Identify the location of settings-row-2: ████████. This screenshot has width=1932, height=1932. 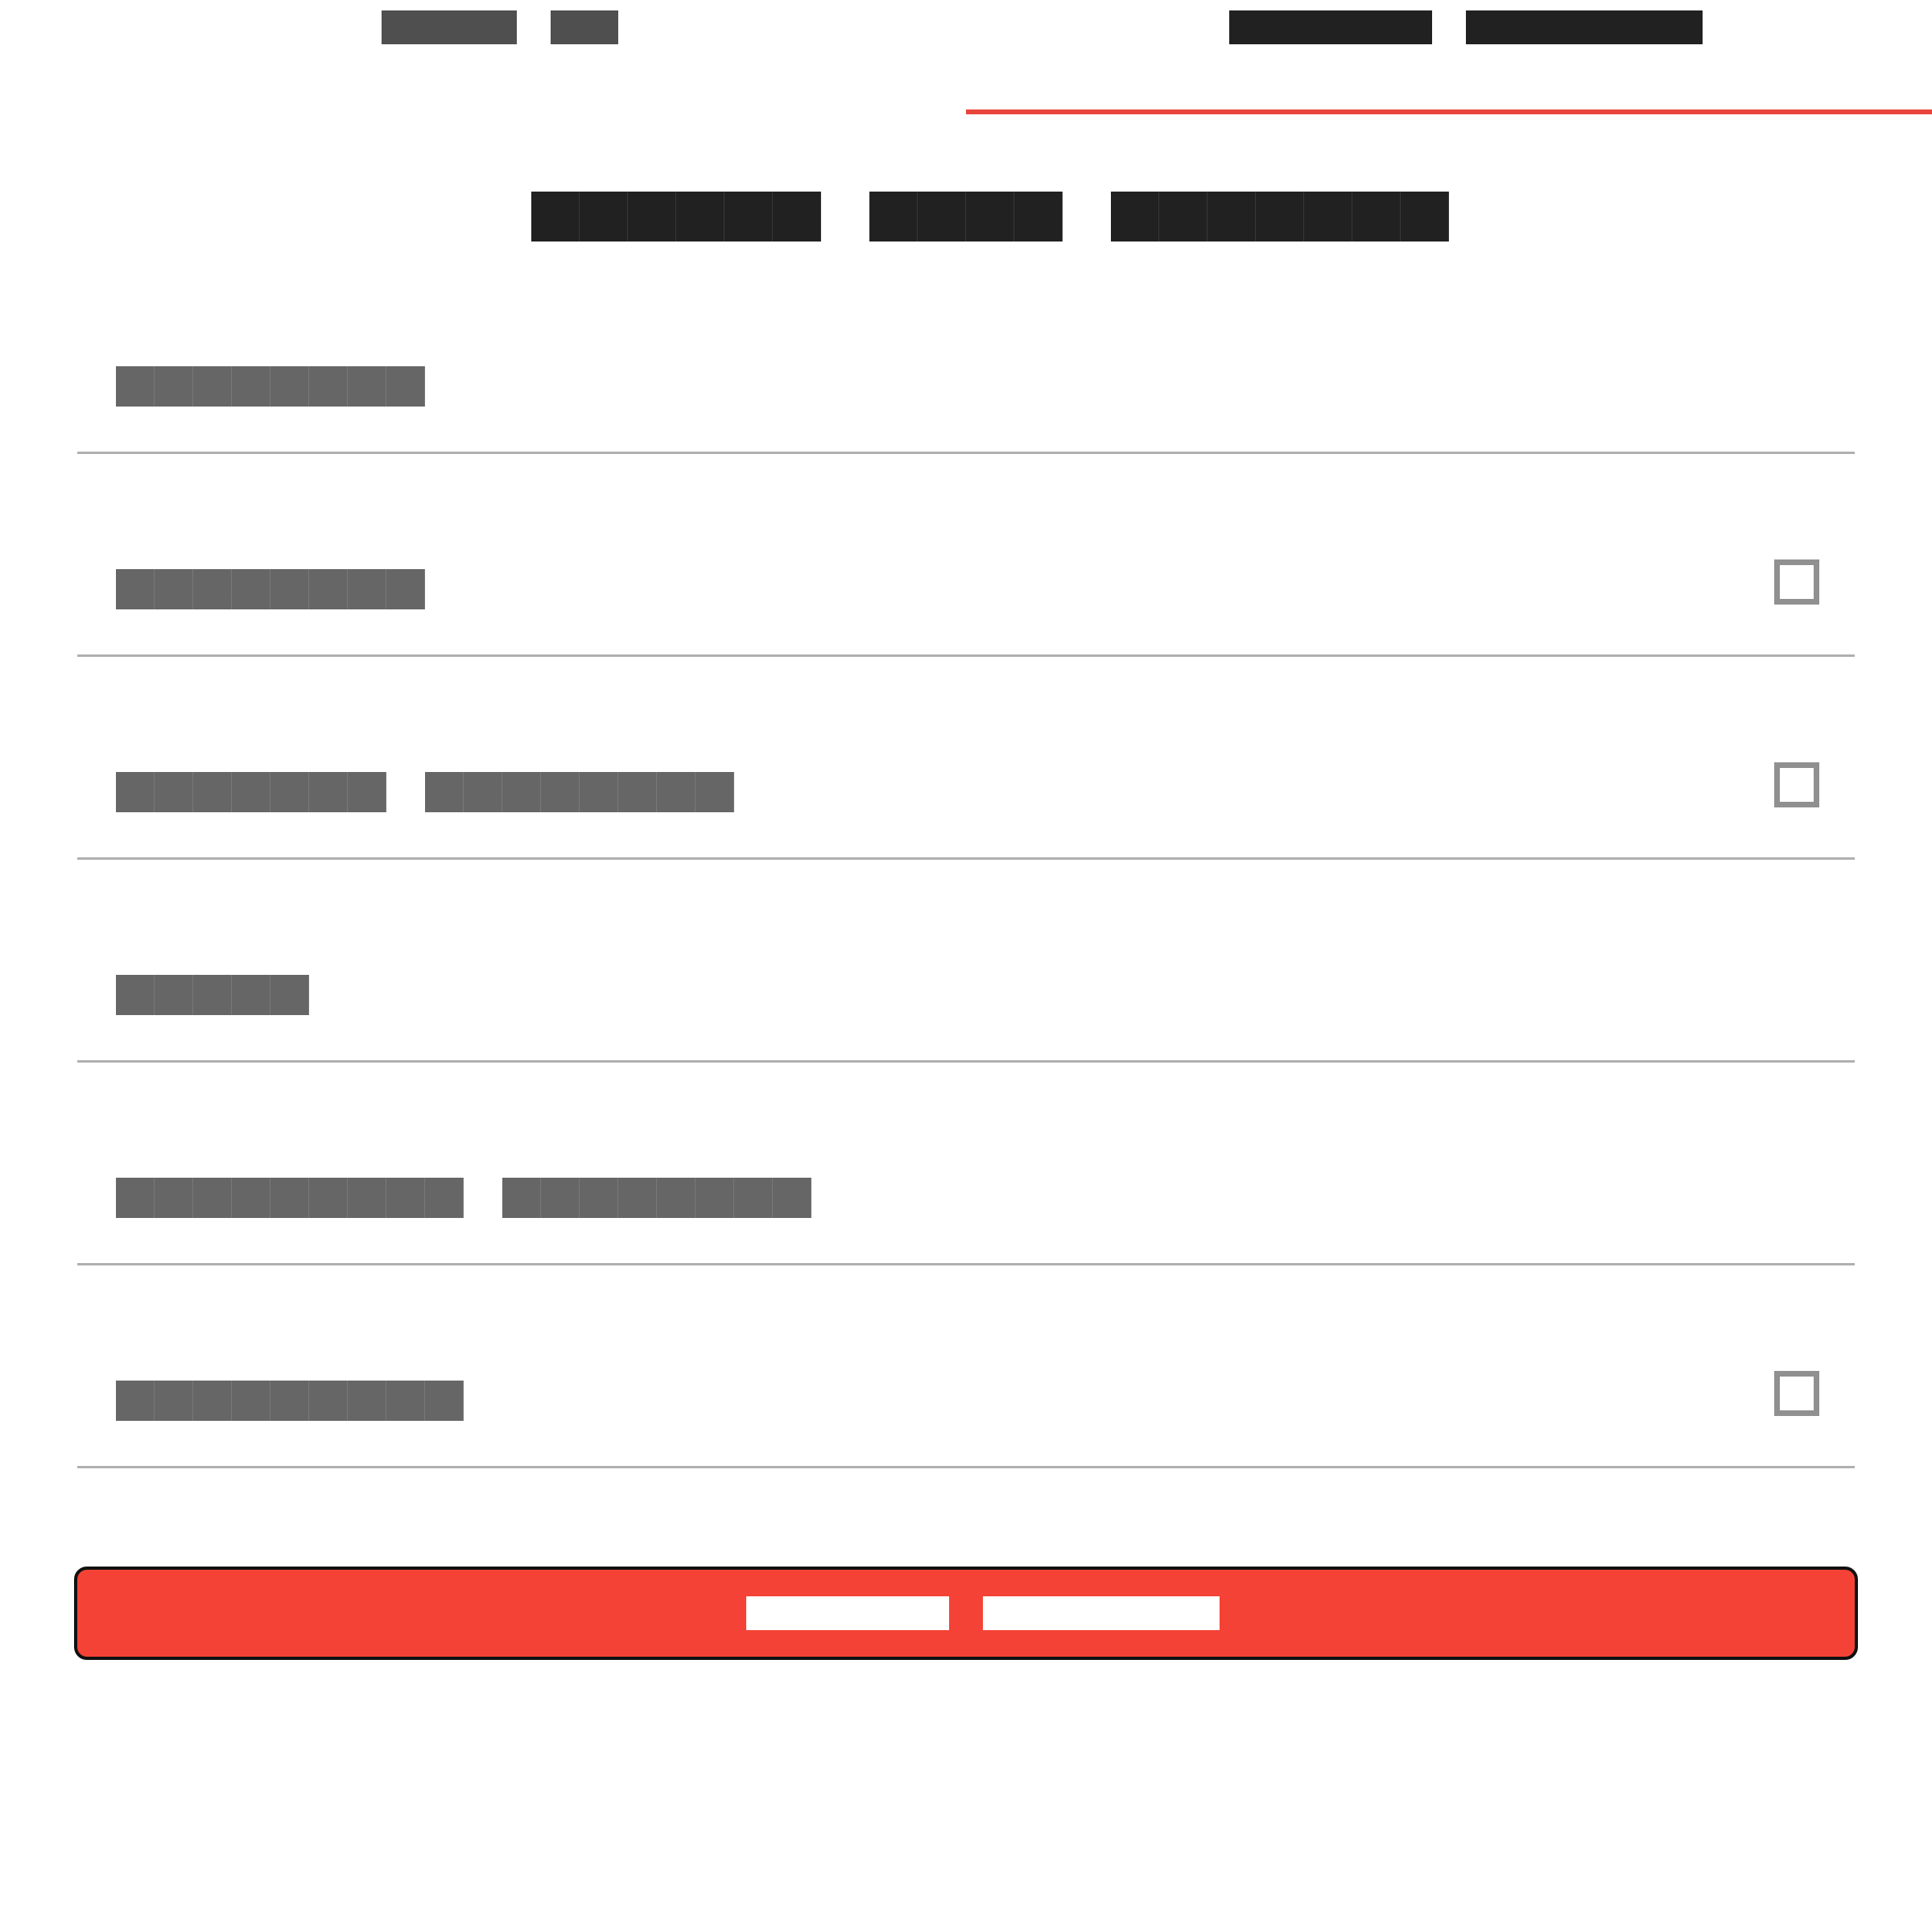
(966, 555).